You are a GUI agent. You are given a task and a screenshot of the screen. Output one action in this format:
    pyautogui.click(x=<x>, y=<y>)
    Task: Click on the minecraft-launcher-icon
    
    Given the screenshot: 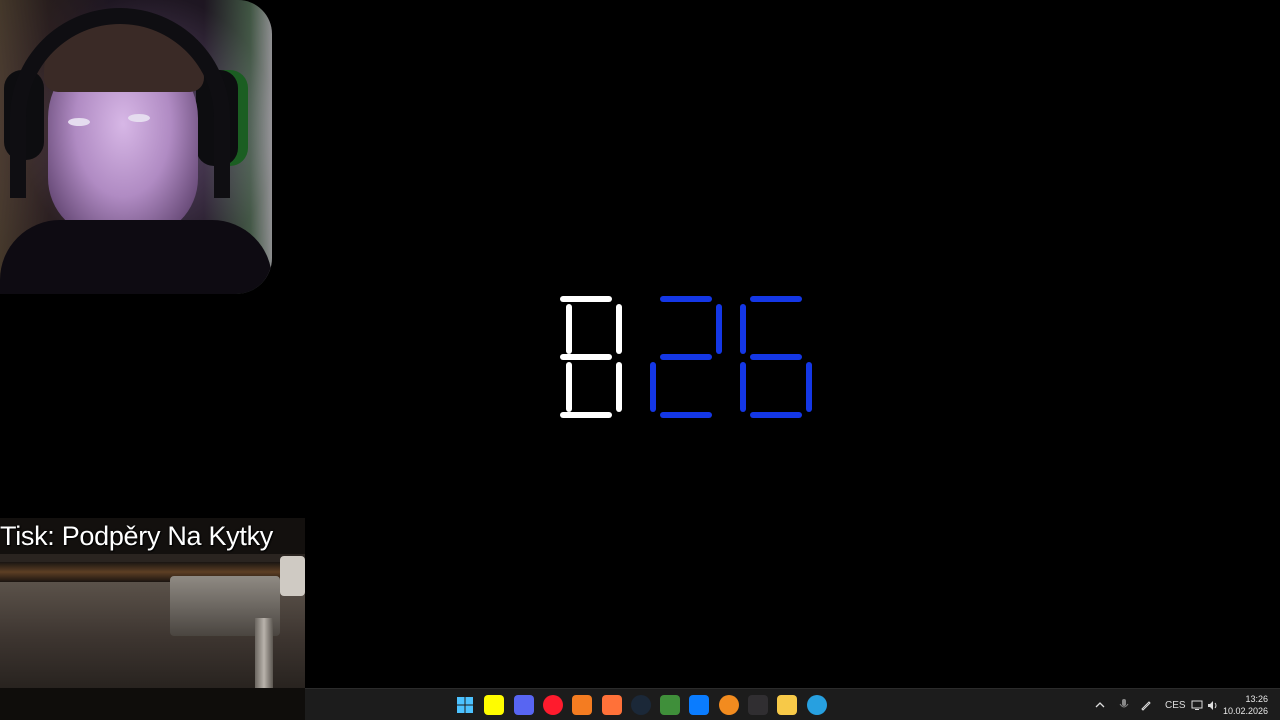 What is the action you would take?
    pyautogui.click(x=670, y=705)
    